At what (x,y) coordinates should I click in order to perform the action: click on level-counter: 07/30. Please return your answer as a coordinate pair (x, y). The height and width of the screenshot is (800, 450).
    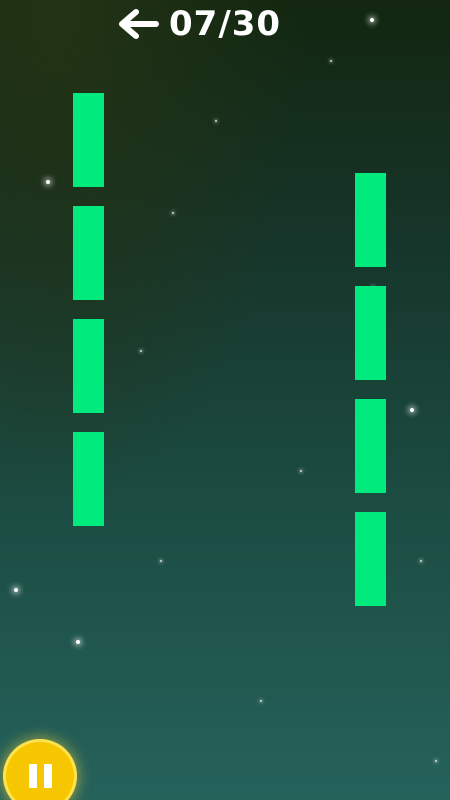
    Looking at the image, I should click on (225, 24).